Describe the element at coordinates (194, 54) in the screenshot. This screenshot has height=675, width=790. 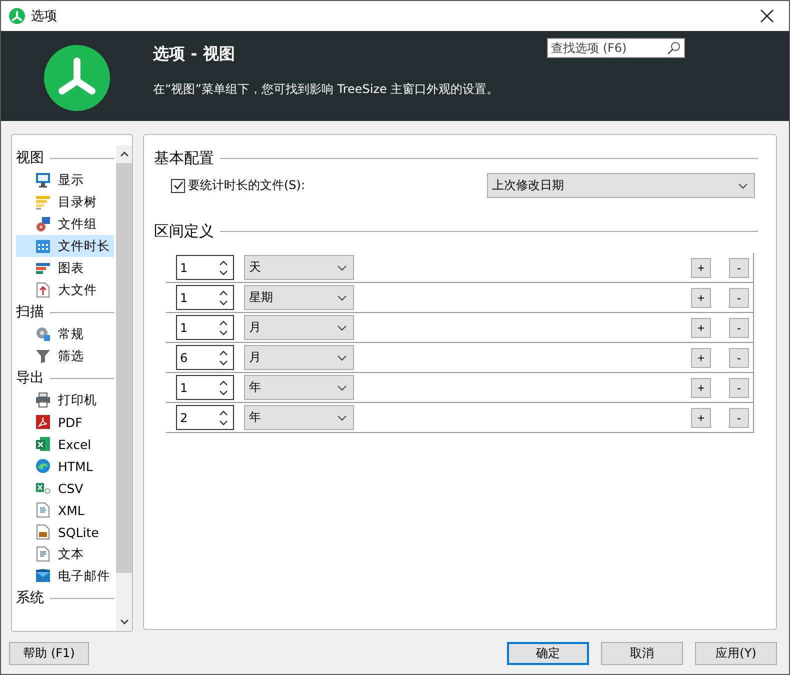
I see `page-title: 选项 - 视图` at that location.